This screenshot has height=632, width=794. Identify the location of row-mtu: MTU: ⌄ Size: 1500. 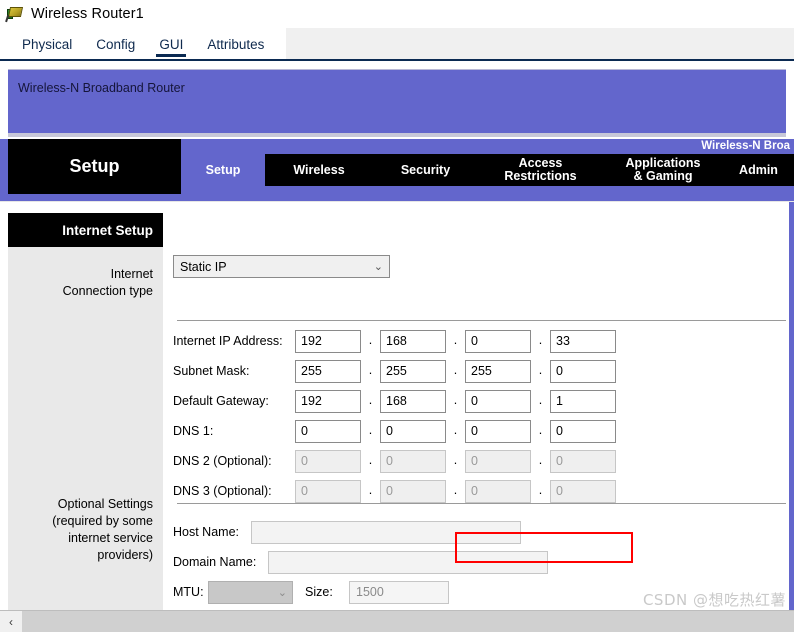
(311, 592).